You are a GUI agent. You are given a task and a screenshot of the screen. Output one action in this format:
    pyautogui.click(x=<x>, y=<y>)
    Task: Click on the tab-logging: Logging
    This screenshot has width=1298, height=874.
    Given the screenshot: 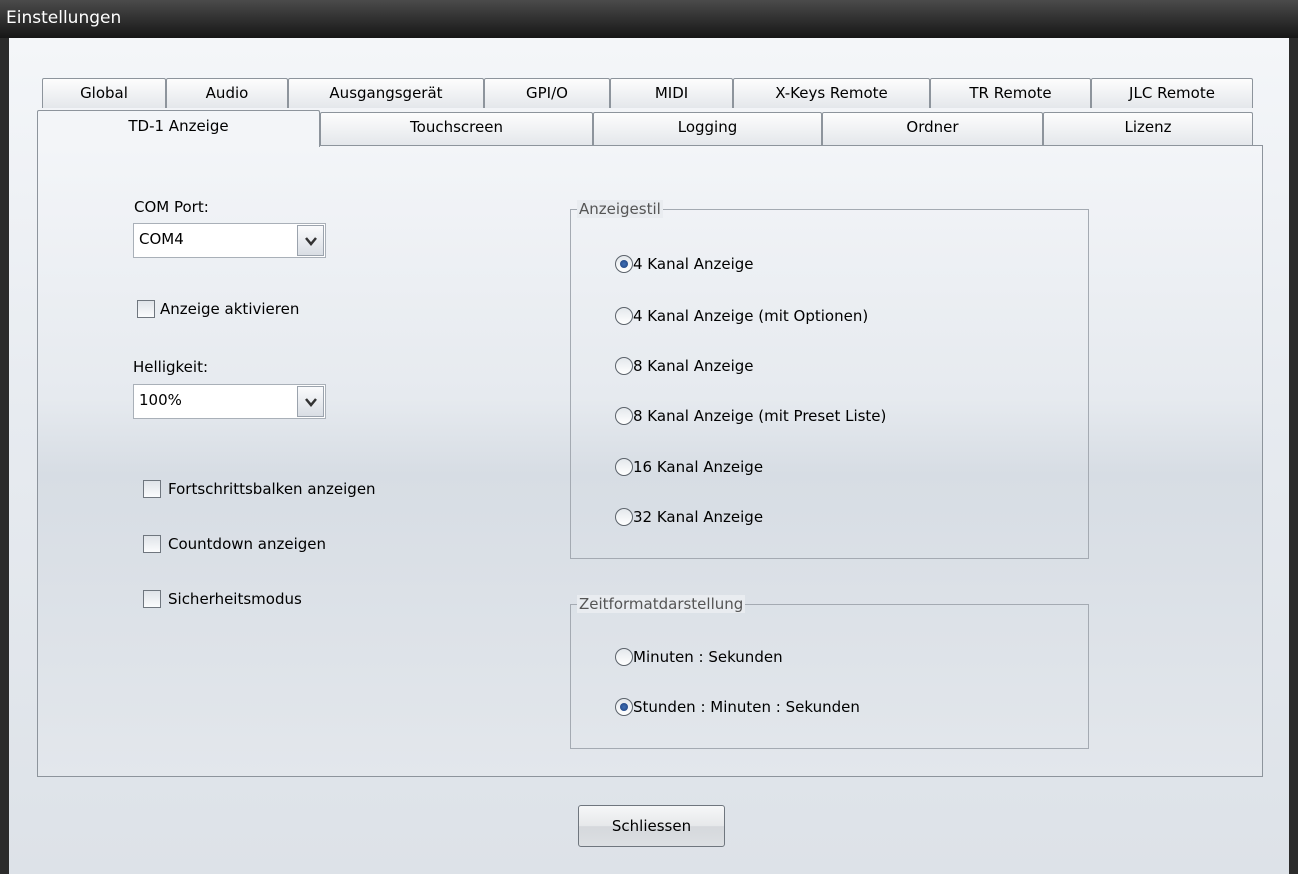 What is the action you would take?
    pyautogui.click(x=707, y=128)
    